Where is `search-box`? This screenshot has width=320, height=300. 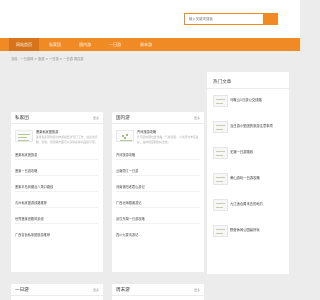
search-box is located at coordinates (231, 19).